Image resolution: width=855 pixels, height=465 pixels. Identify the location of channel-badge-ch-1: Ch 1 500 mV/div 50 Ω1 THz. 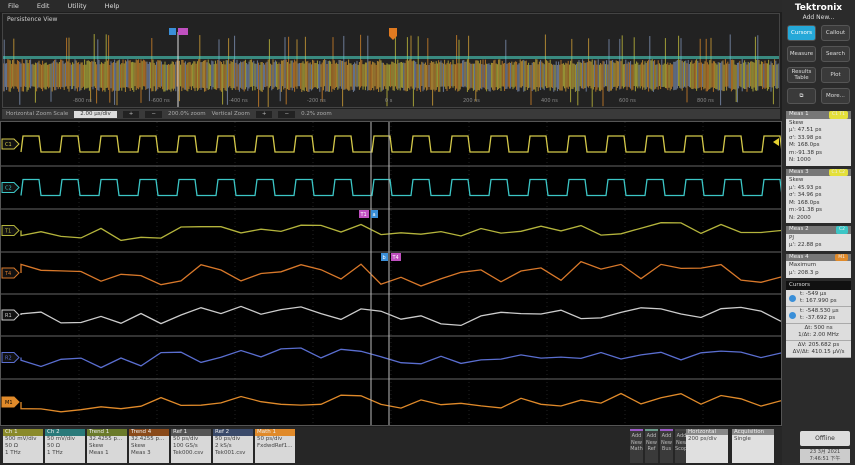
(23, 446).